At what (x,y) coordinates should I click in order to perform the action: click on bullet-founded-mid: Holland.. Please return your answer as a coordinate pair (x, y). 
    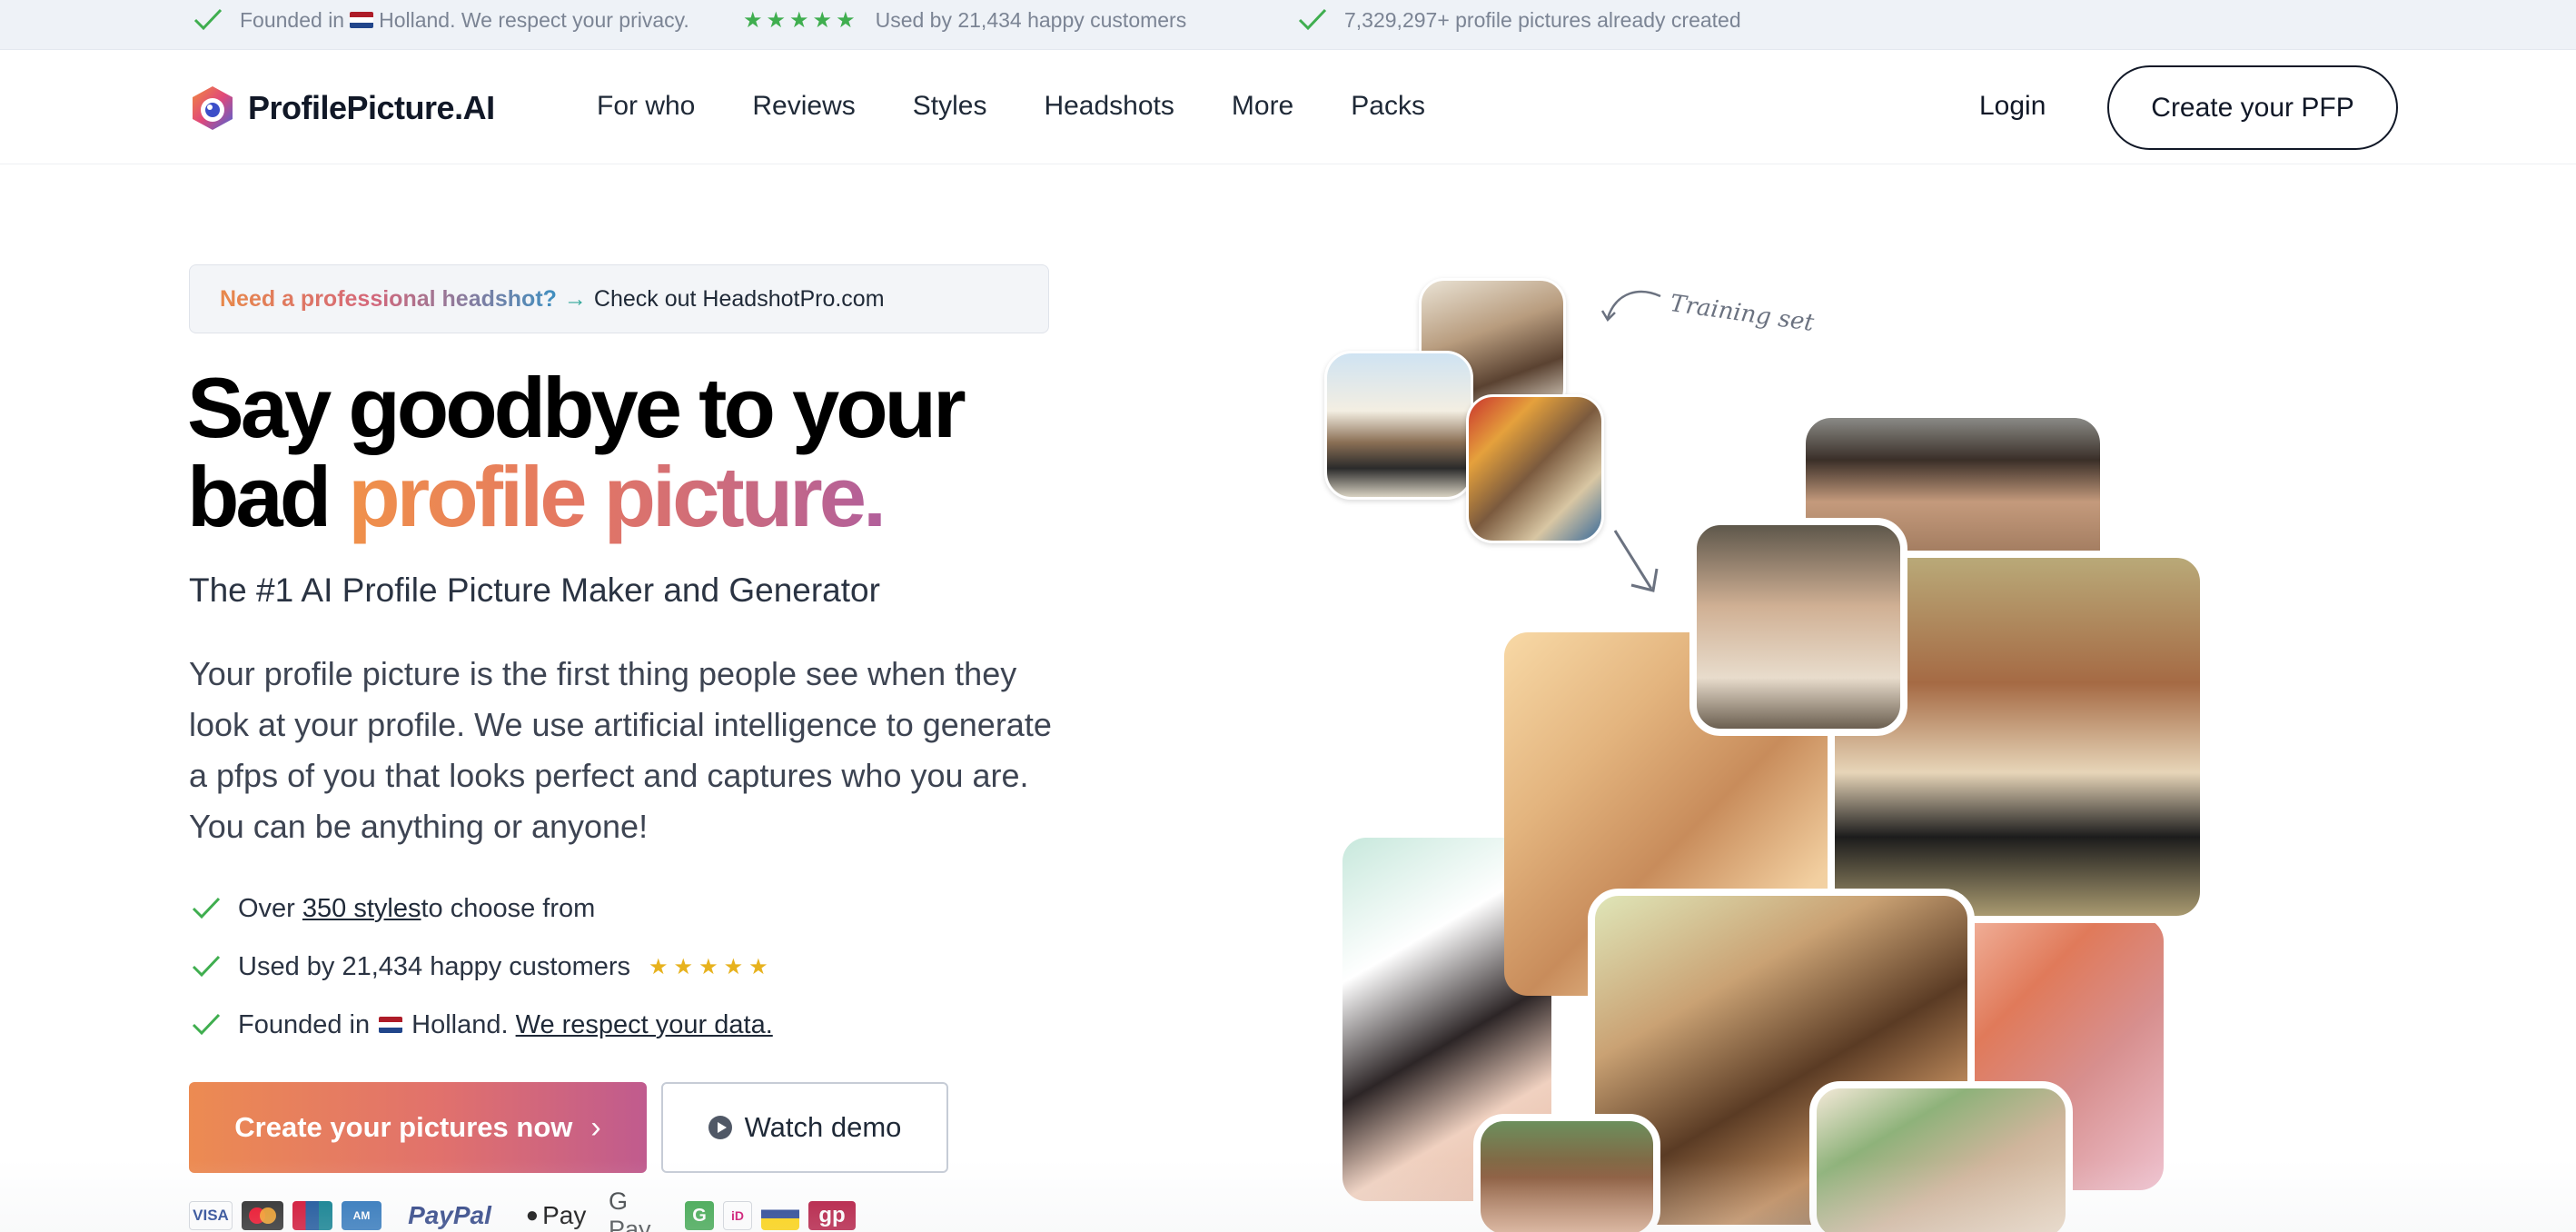
    Looking at the image, I should click on (460, 1024).